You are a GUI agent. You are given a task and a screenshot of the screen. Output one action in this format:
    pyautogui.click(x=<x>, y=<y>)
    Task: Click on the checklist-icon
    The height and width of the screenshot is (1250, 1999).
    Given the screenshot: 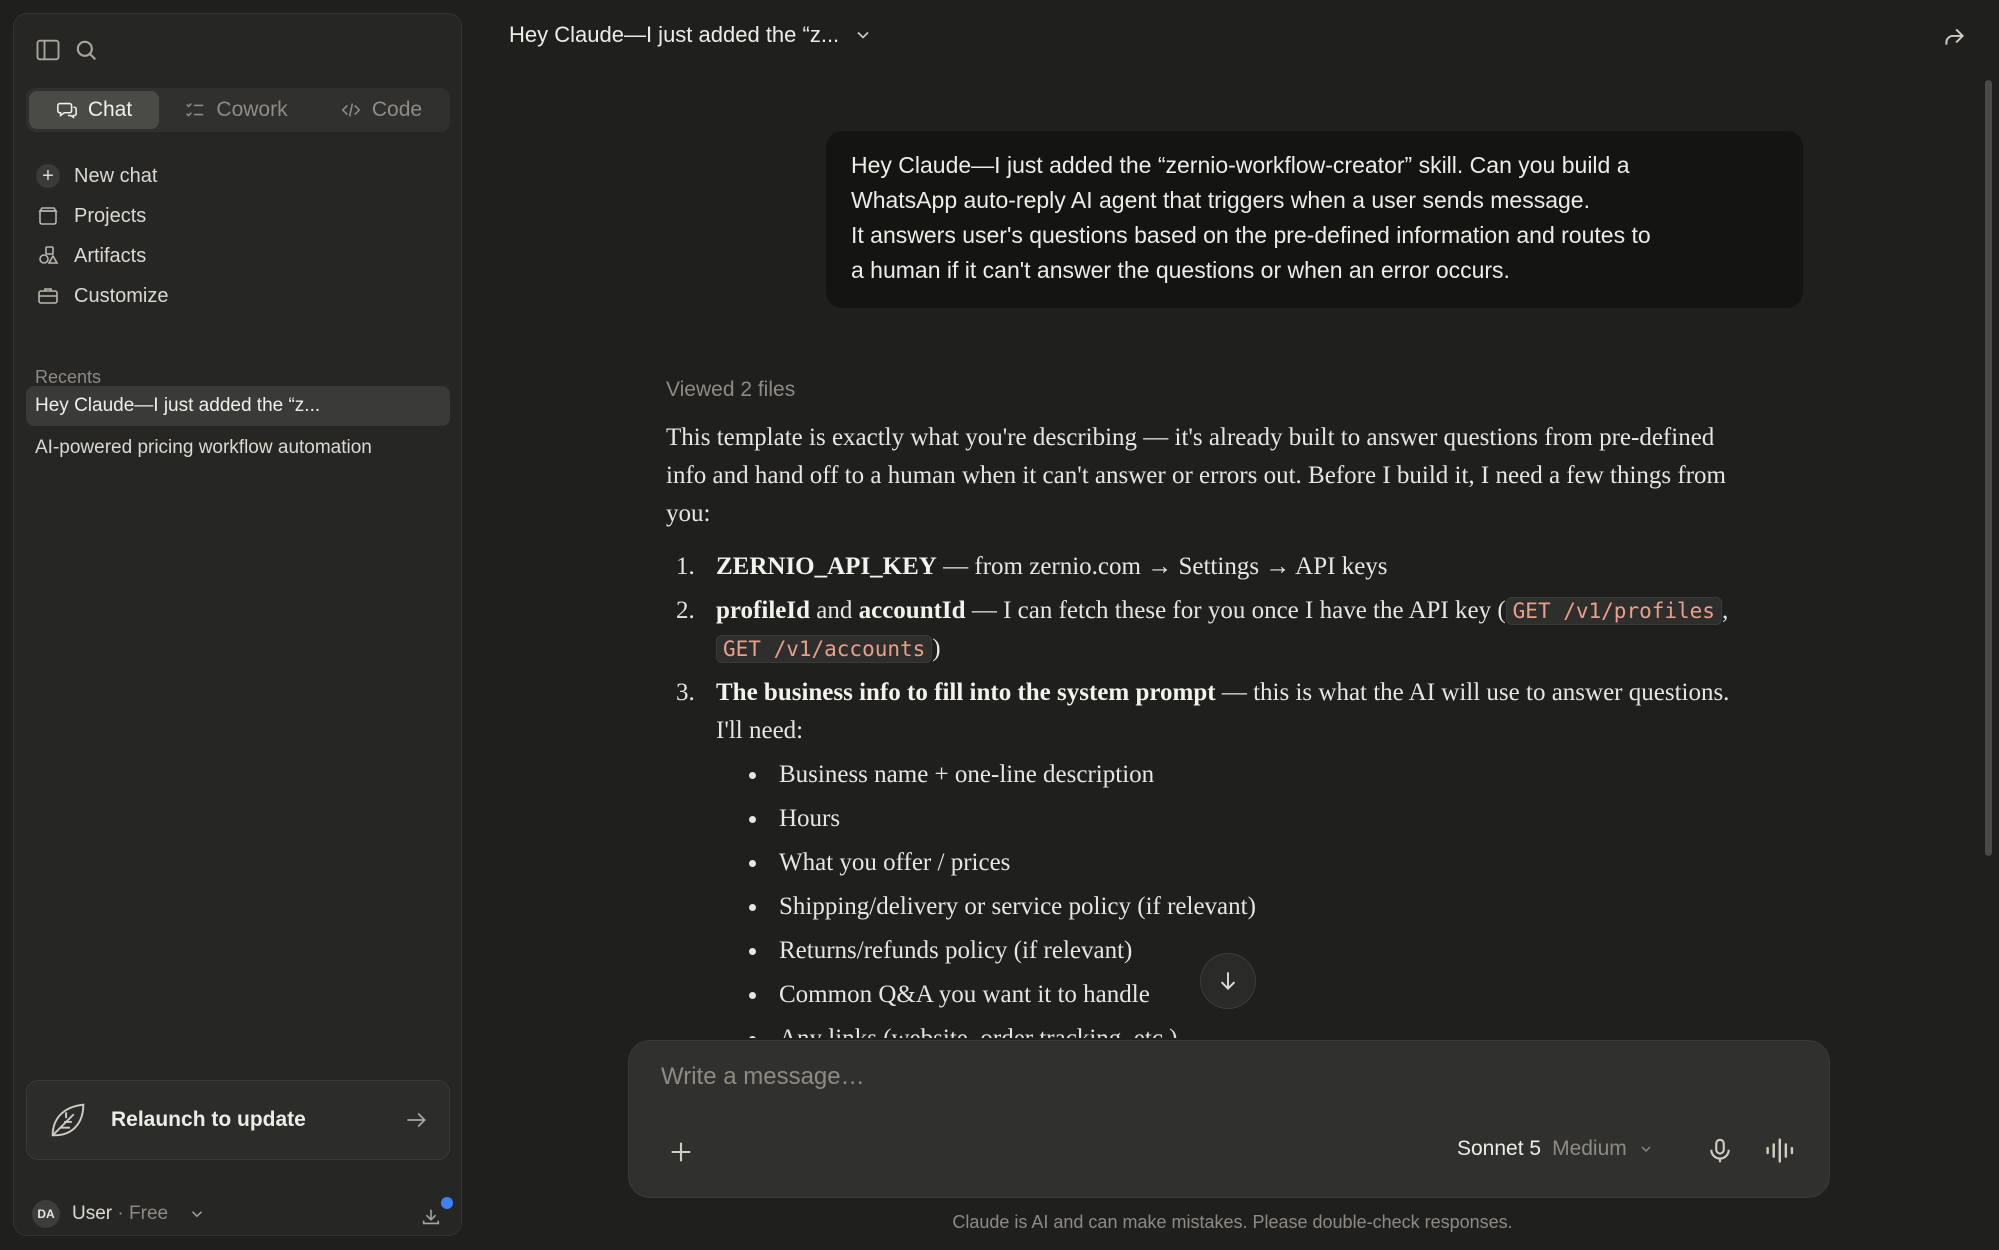 What is the action you would take?
    pyautogui.click(x=195, y=110)
    